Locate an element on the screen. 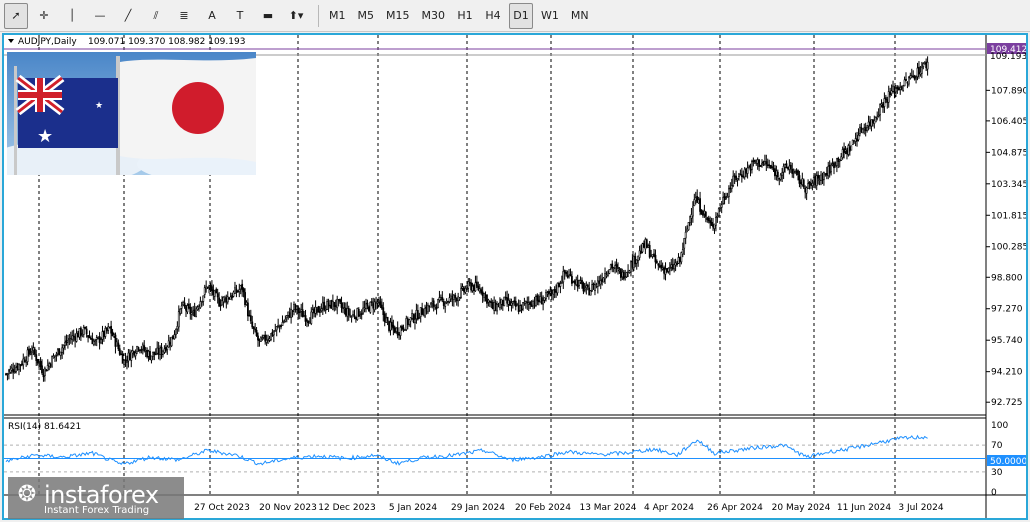 The height and width of the screenshot is (522, 1030). timeframe-m15: M15 is located at coordinates (398, 16).